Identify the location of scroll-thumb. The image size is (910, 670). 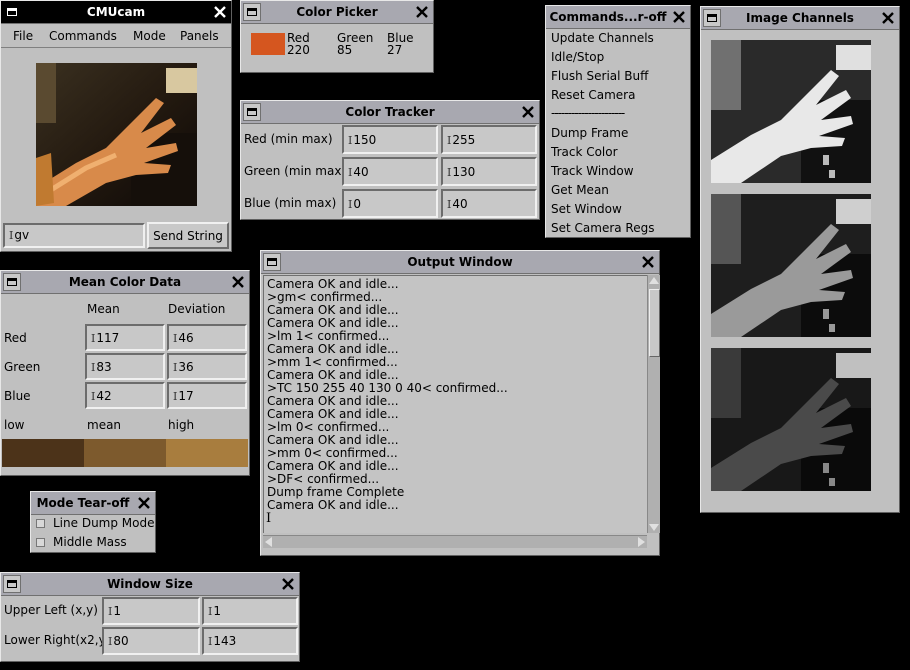
(654, 323).